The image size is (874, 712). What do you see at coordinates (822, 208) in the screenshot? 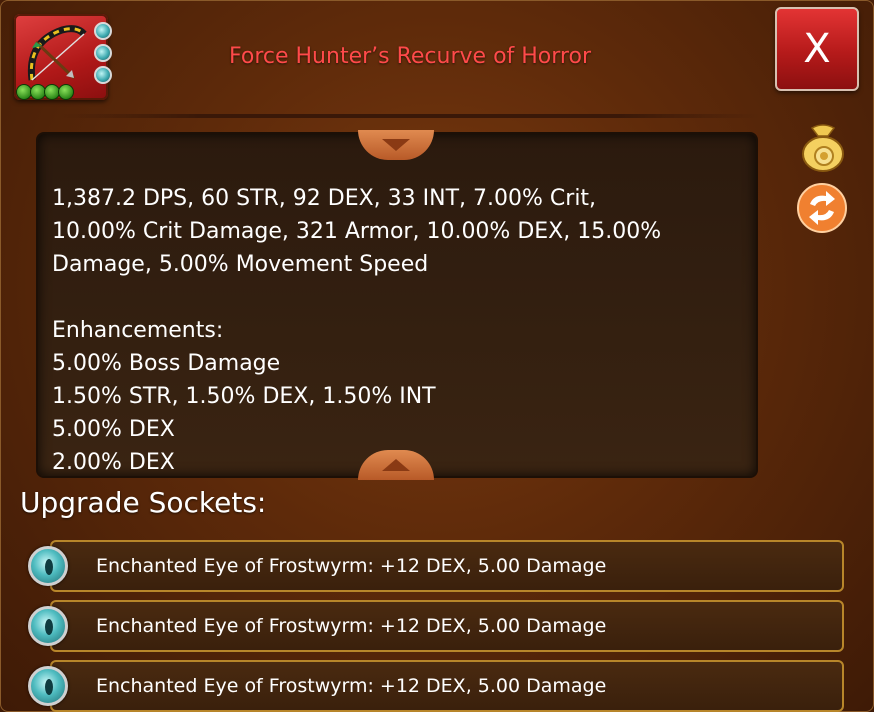
I see `swap-item-icon` at bounding box center [822, 208].